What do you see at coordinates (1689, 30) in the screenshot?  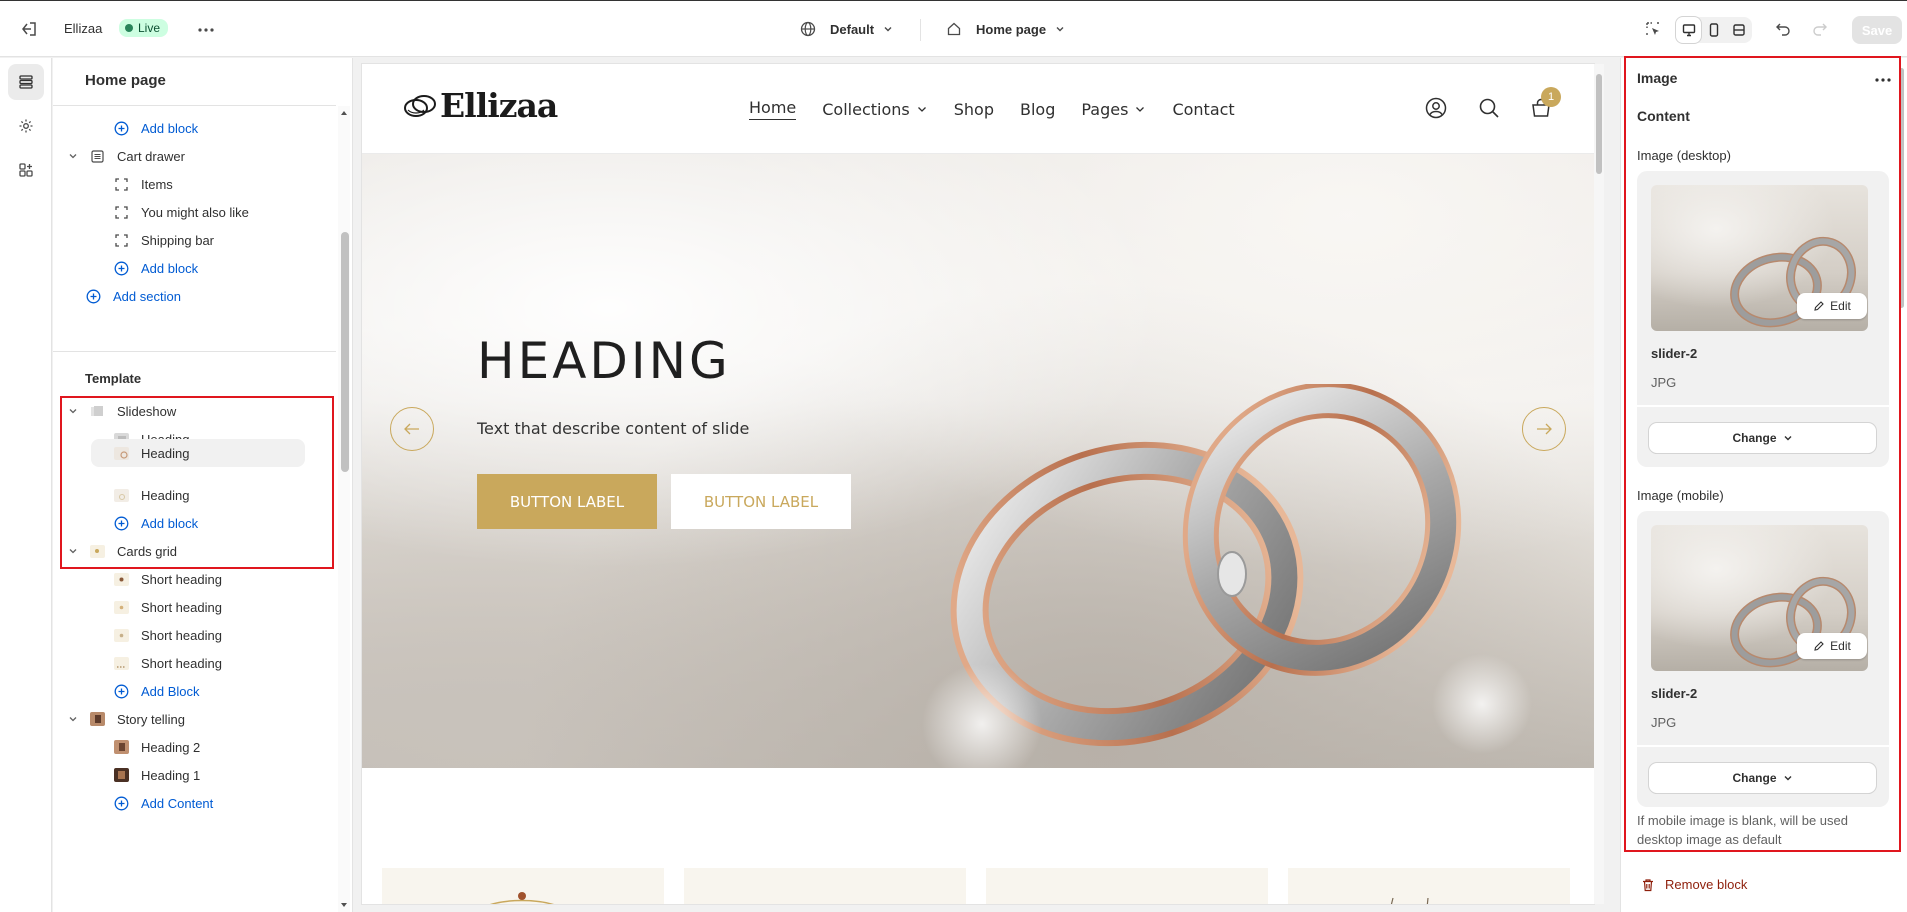 I see `desktop-view-icon` at bounding box center [1689, 30].